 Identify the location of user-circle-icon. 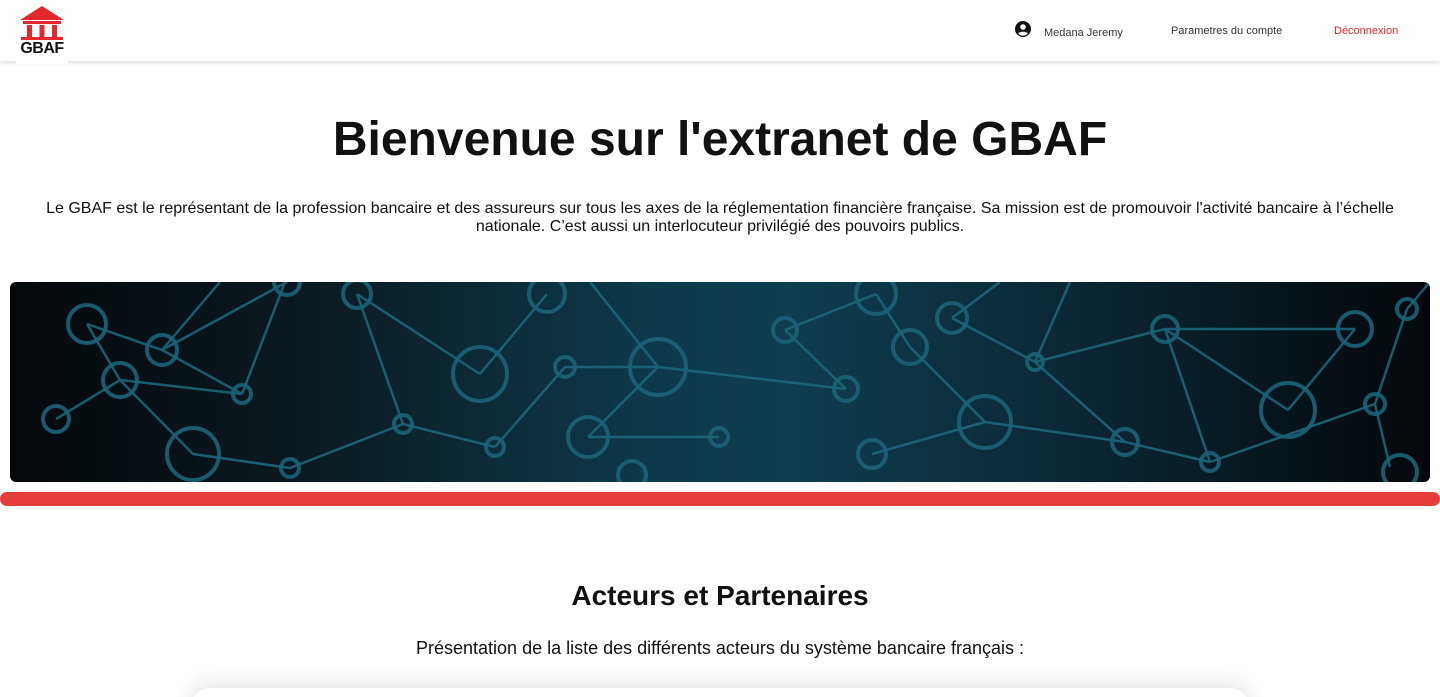
(1023, 29).